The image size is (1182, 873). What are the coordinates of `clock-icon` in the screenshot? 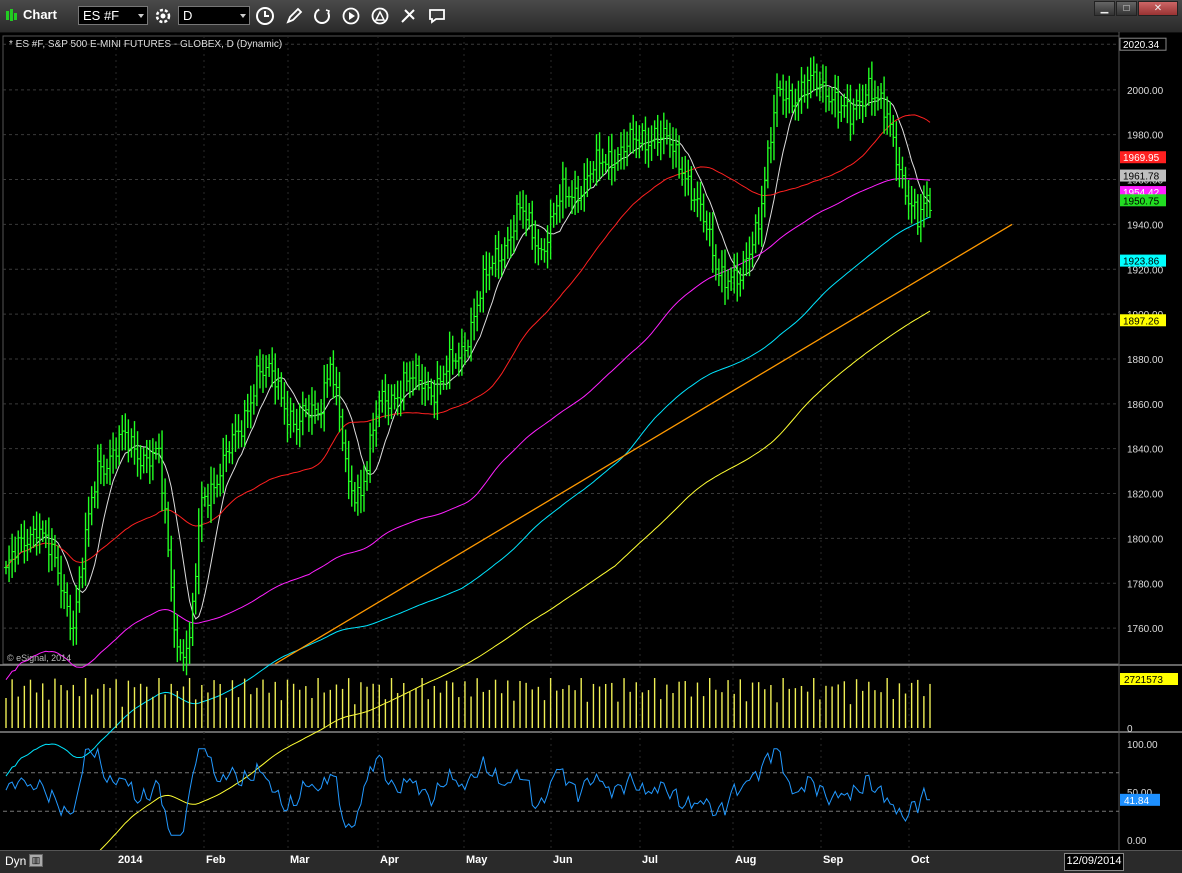 It's located at (265, 16).